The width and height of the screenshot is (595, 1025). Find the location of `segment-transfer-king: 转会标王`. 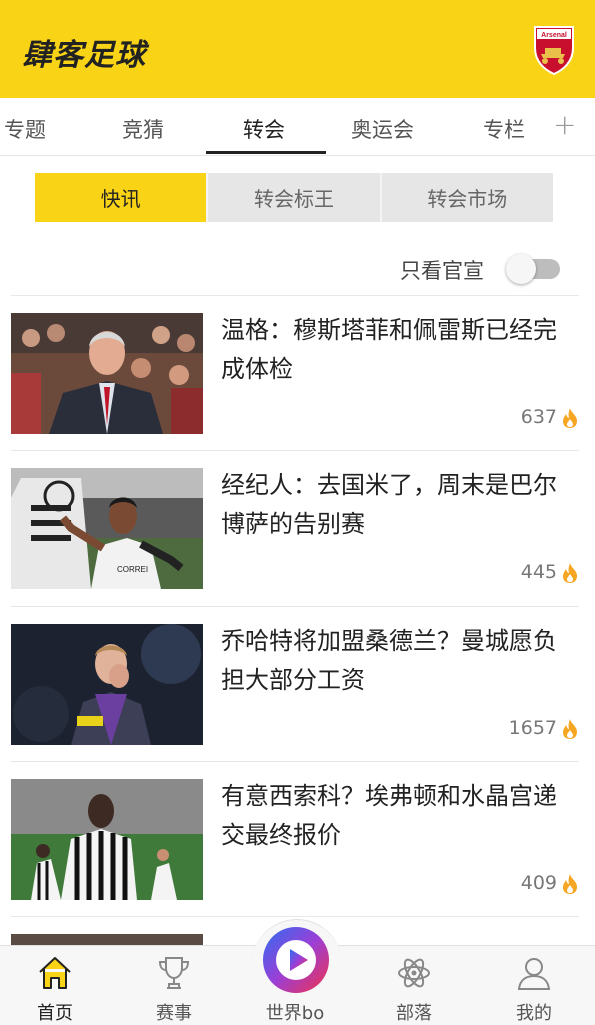

segment-transfer-king: 转会标王 is located at coordinates (293, 197).